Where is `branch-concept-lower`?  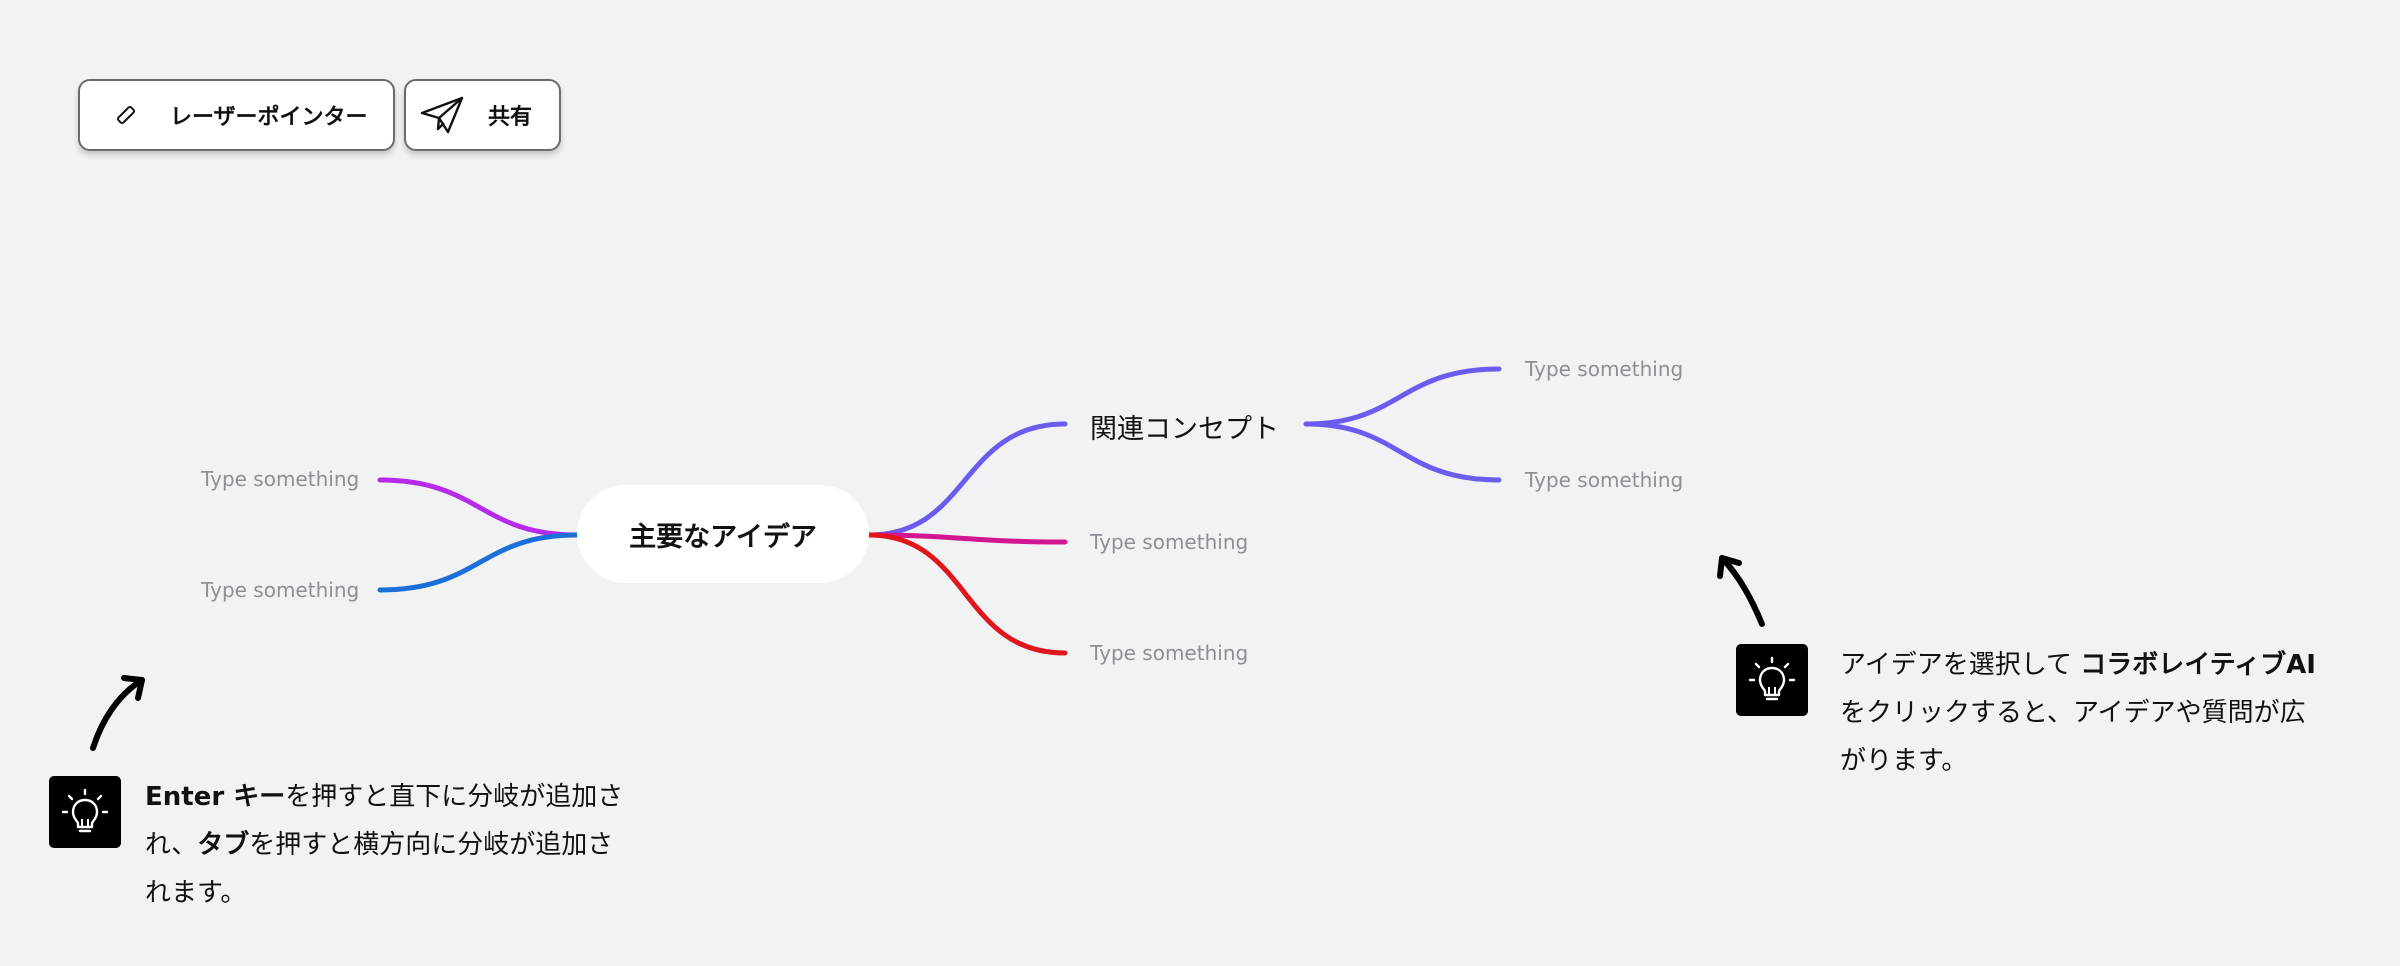
branch-concept-lower is located at coordinates (1402, 452).